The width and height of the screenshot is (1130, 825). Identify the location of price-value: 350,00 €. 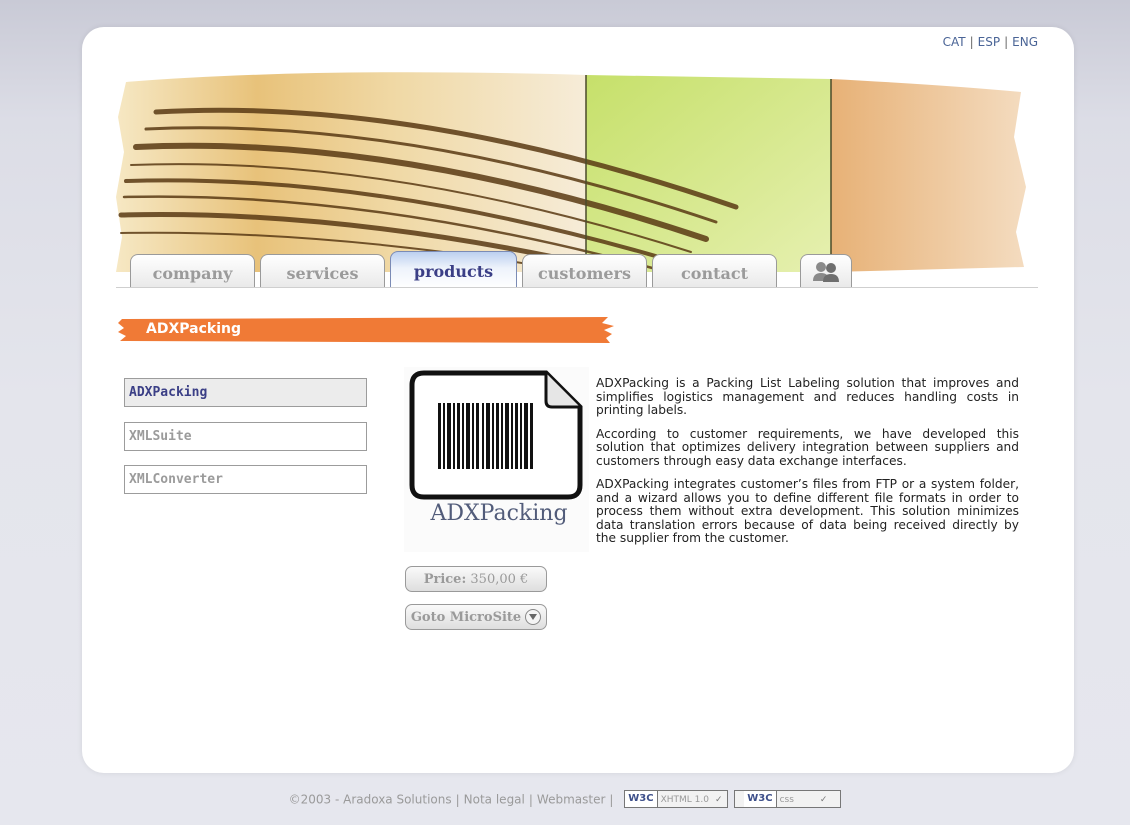
(499, 579).